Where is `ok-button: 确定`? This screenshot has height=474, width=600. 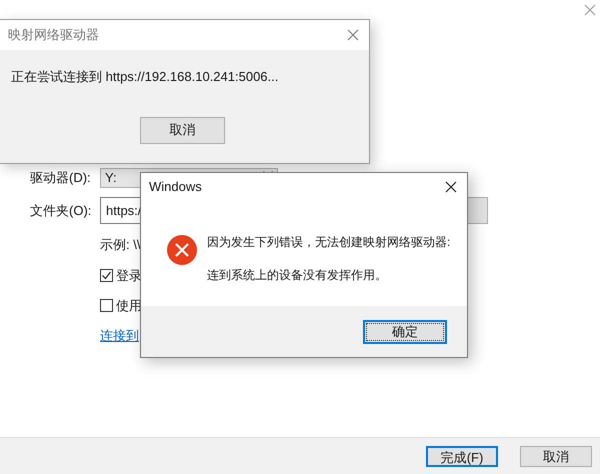 ok-button: 确定 is located at coordinates (405, 332).